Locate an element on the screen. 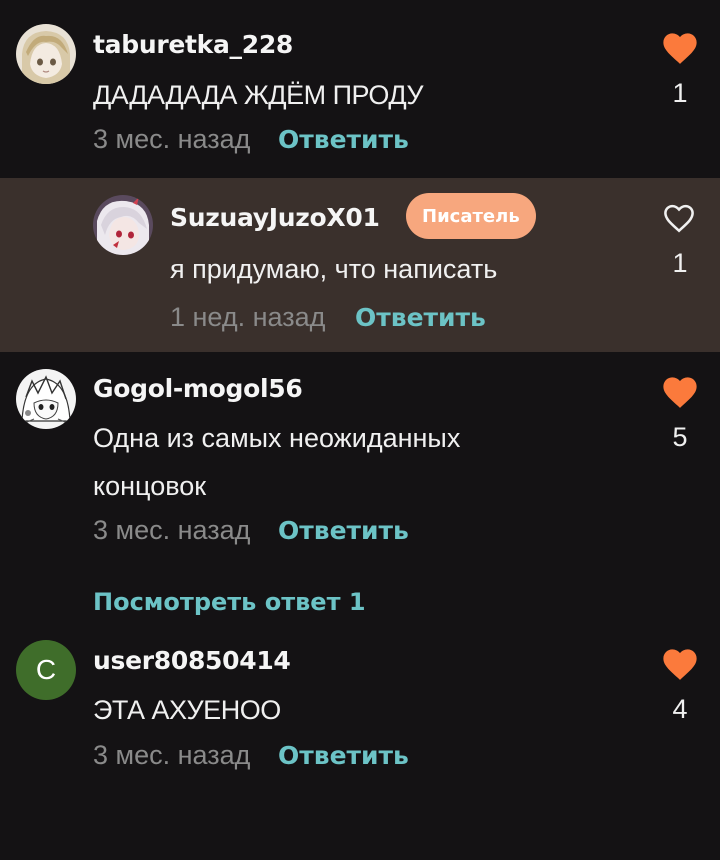  like-count: 4 is located at coordinates (680, 709).